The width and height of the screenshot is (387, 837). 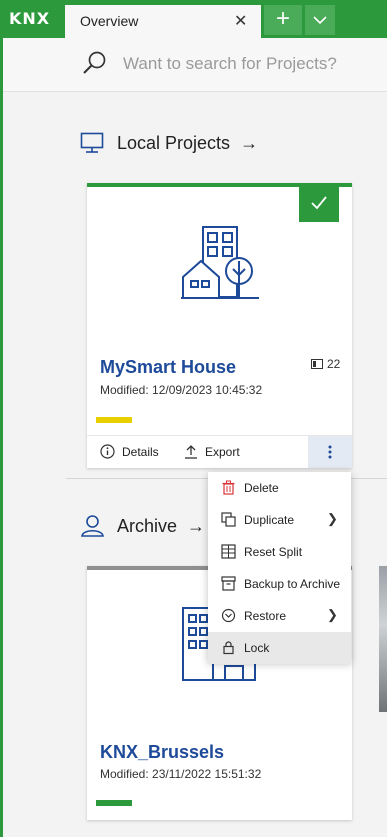 I want to click on device-count-value: 22, so click(x=334, y=364).